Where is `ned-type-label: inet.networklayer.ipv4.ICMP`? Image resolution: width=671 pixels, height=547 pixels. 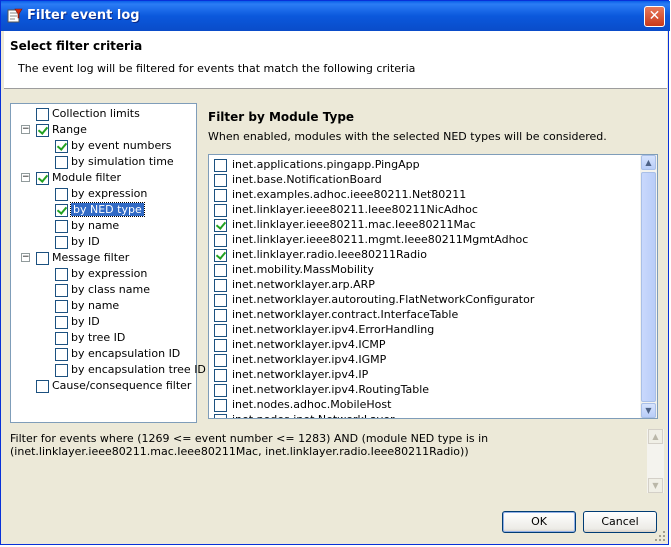 ned-type-label: inet.networklayer.ipv4.ICMP is located at coordinates (309, 344).